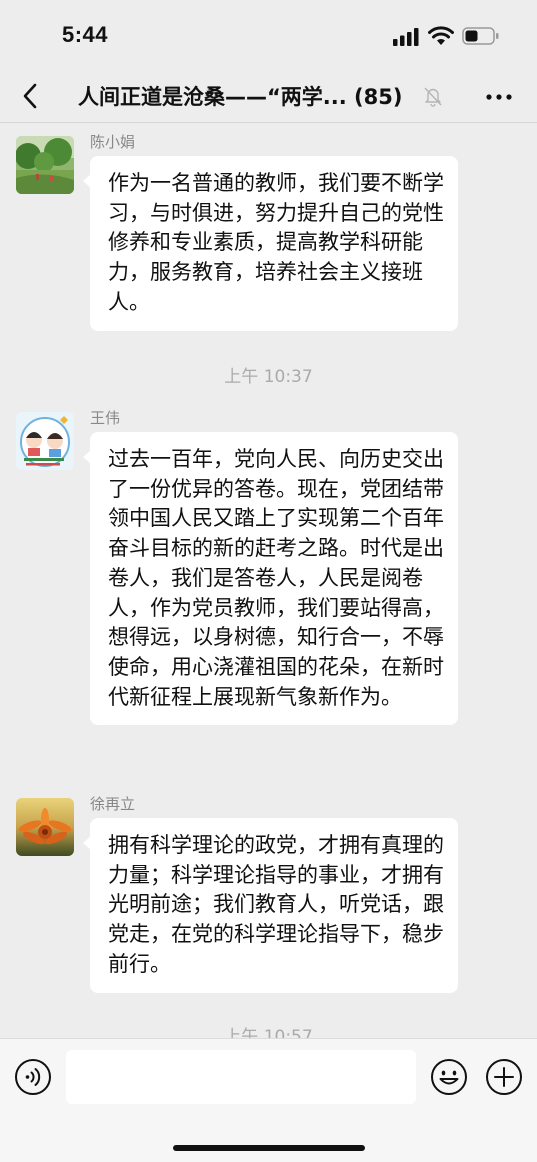 The height and width of the screenshot is (1162, 537). Describe the element at coordinates (33, 1077) in the screenshot. I see `voice-icon` at that location.